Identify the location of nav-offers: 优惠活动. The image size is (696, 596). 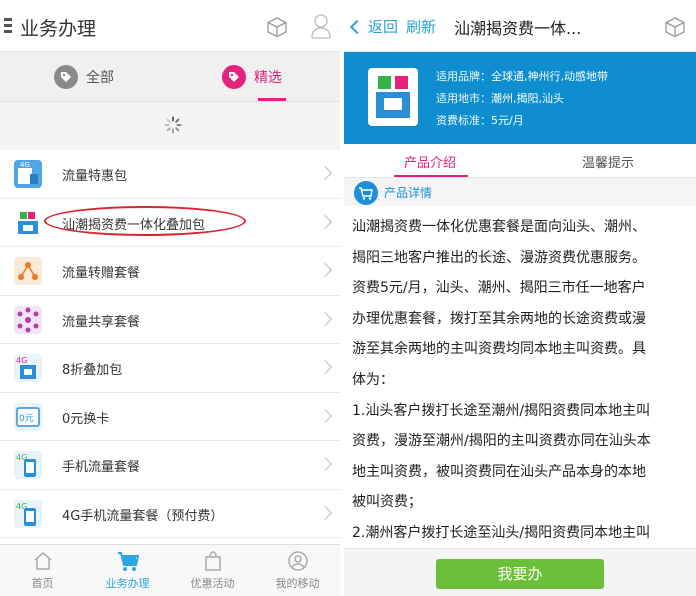
(212, 570).